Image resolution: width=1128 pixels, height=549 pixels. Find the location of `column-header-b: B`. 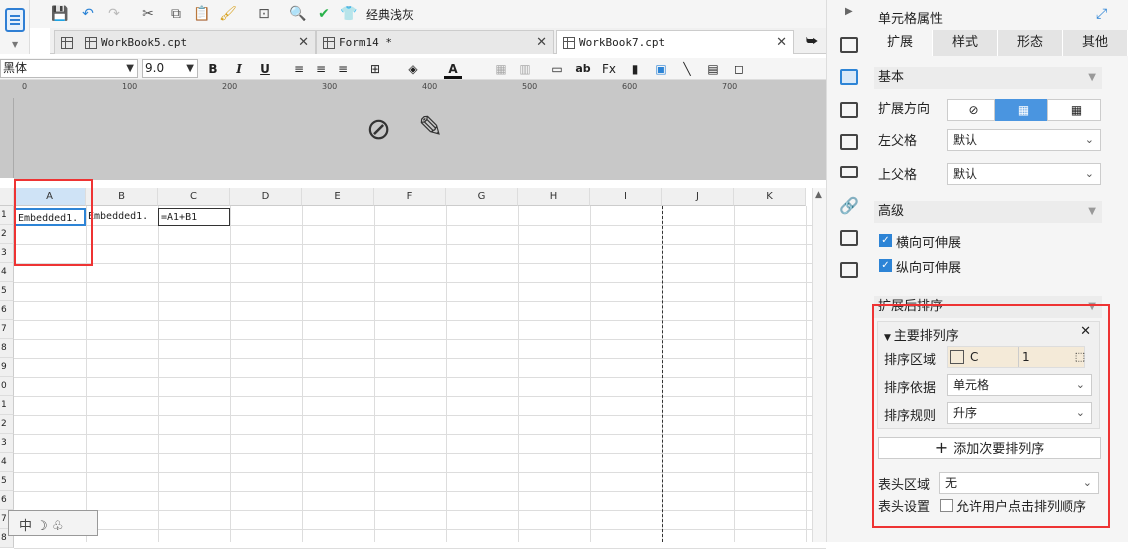

column-header-b: B is located at coordinates (122, 197).